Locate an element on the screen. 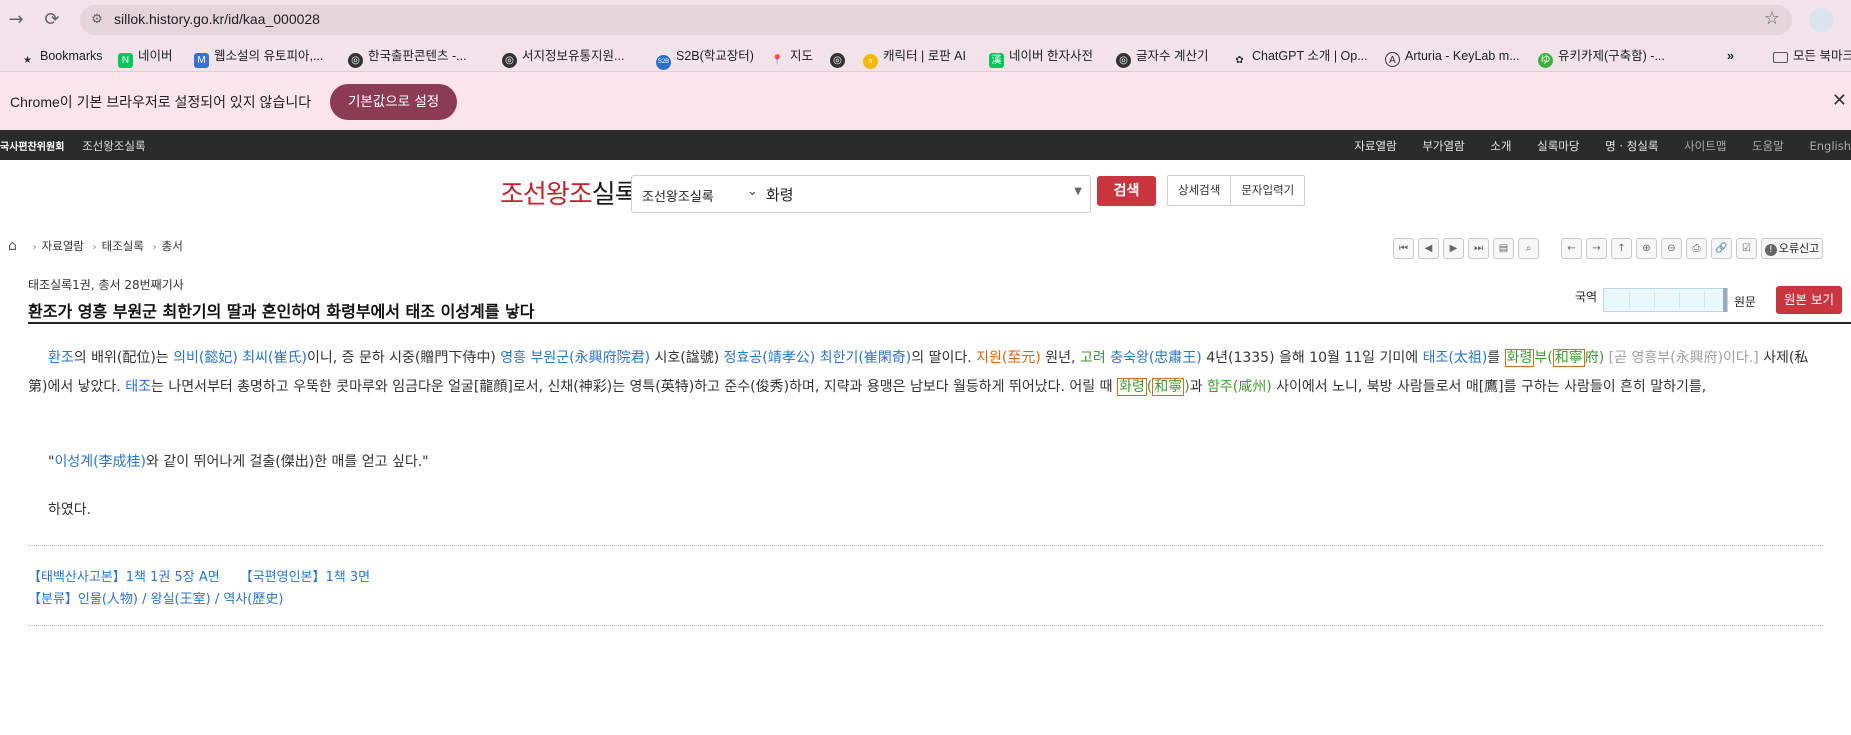 Image resolution: width=1851 pixels, height=735 pixels. person-link: 이성계(李成桂) is located at coordinates (100, 462).